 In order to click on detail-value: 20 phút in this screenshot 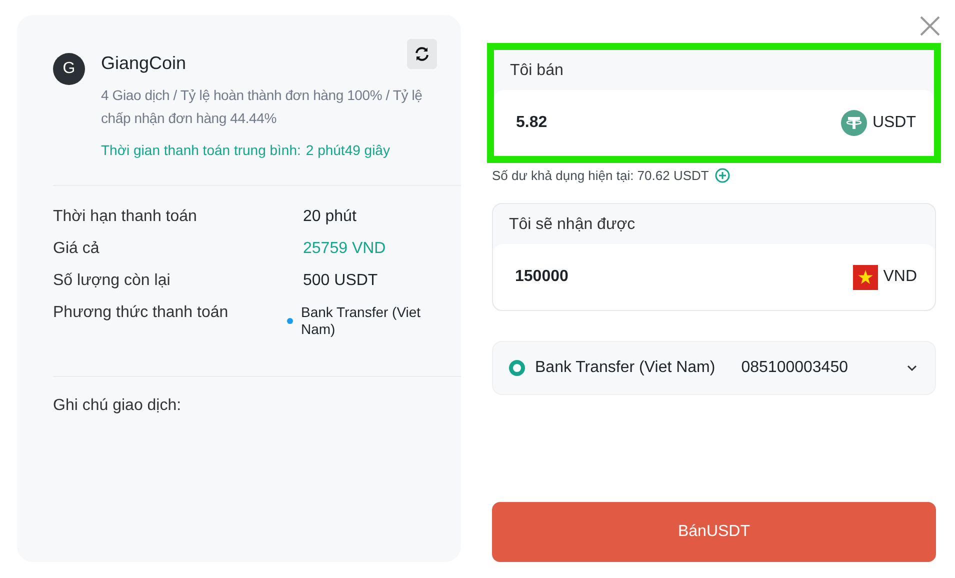, I will do `click(329, 217)`.